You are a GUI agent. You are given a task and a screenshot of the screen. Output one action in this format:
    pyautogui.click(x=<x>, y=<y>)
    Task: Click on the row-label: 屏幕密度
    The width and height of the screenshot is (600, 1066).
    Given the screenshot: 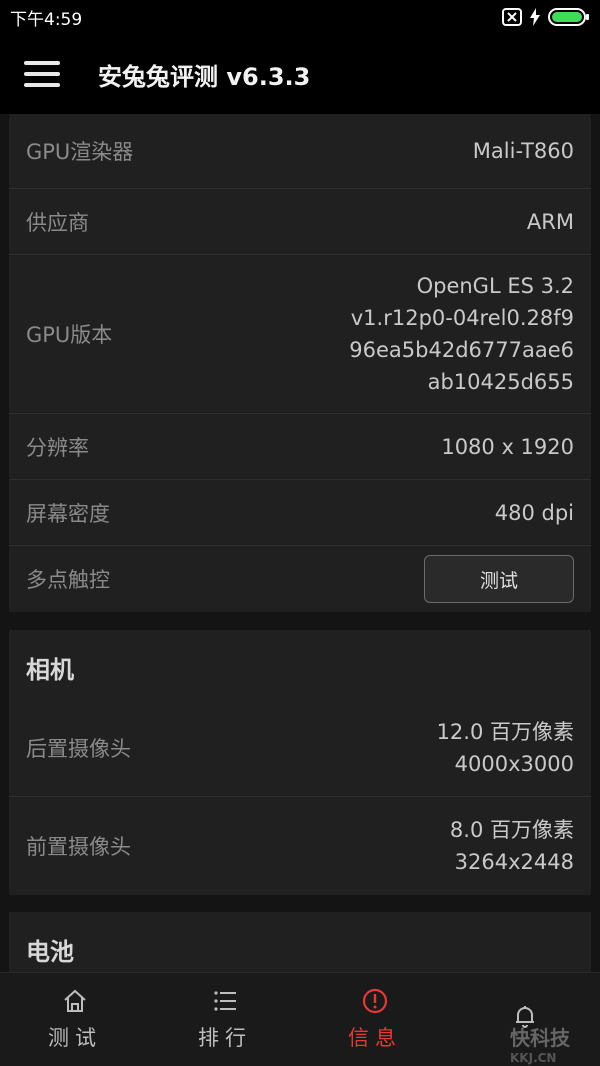 What is the action you would take?
    pyautogui.click(x=68, y=513)
    